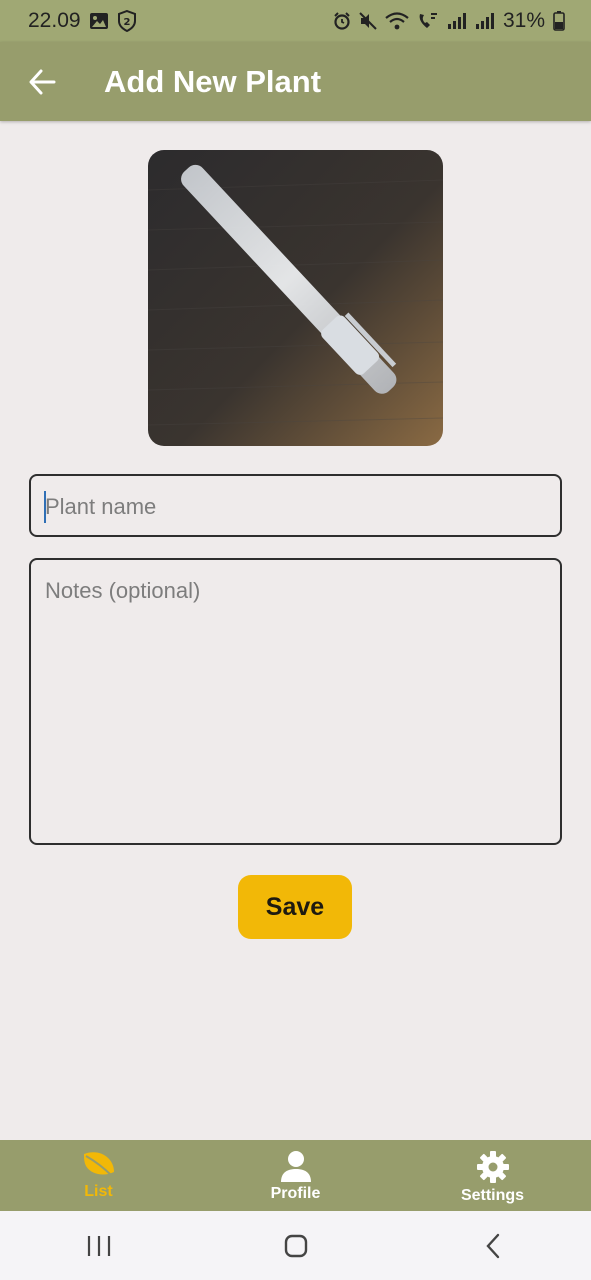 The image size is (591, 1280). I want to click on nav-item-list: List, so click(98, 1175).